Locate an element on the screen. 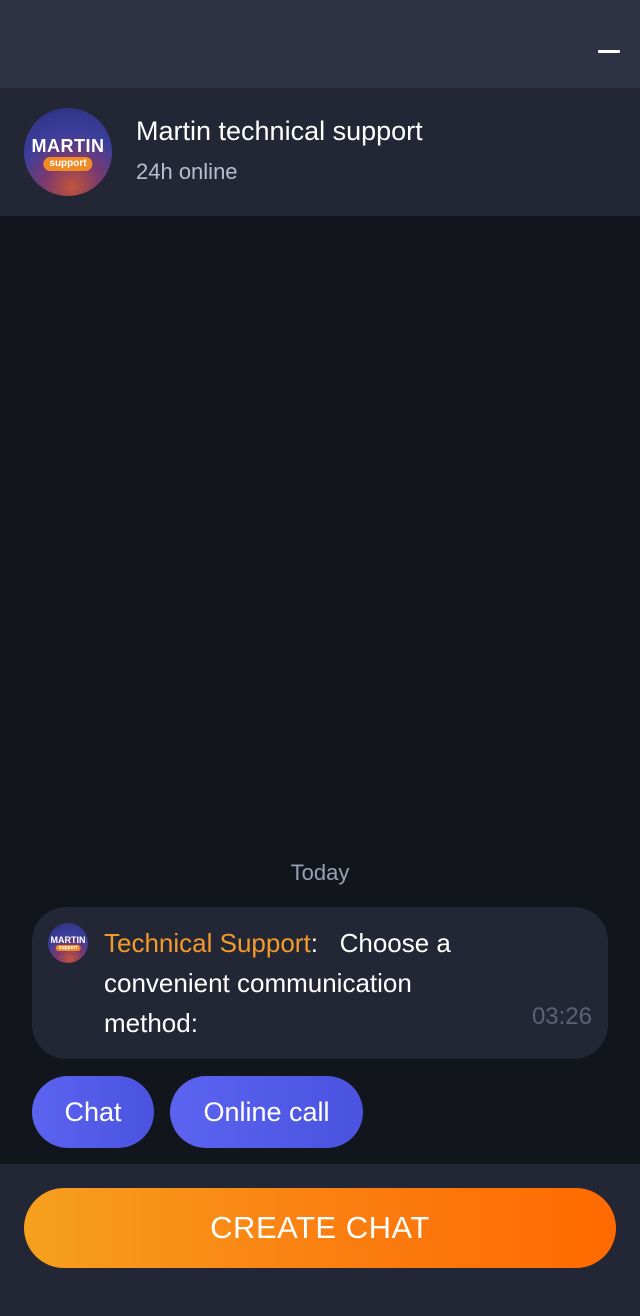 Image resolution: width=640 pixels, height=1316 pixels. online-call-option-button: Online call is located at coordinates (266, 1112).